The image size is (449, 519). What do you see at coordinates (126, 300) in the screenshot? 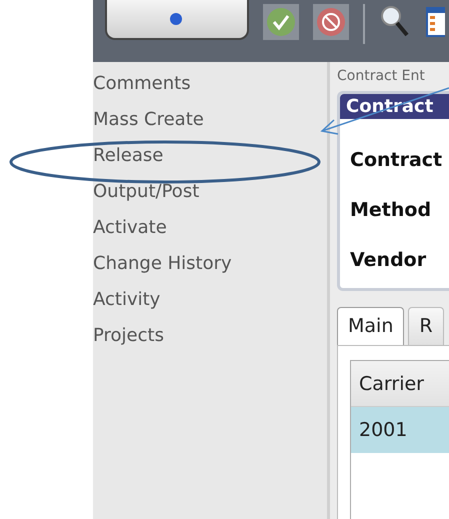
I see `sidebar-link: Activity` at bounding box center [126, 300].